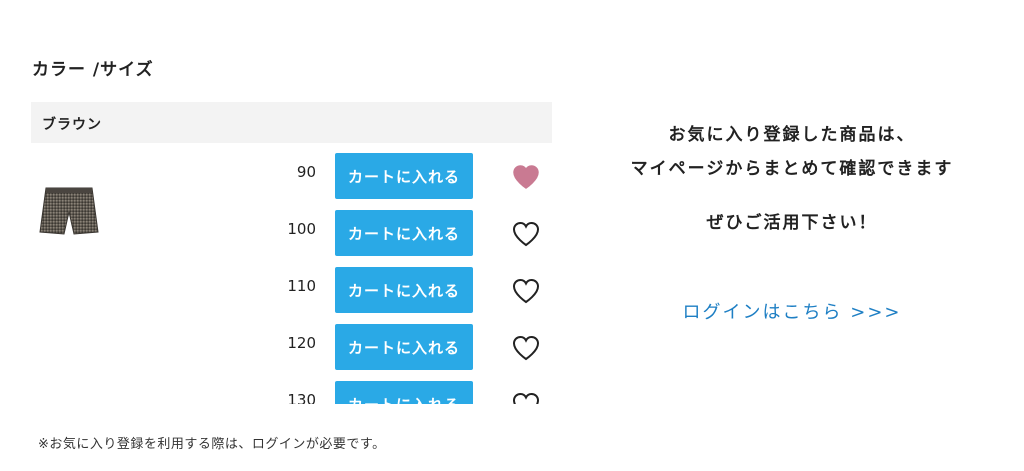  Describe the element at coordinates (212, 444) in the screenshot. I see `login-required-note: ※お気に入り登録を利用する際は、ログインが必要です。` at that location.